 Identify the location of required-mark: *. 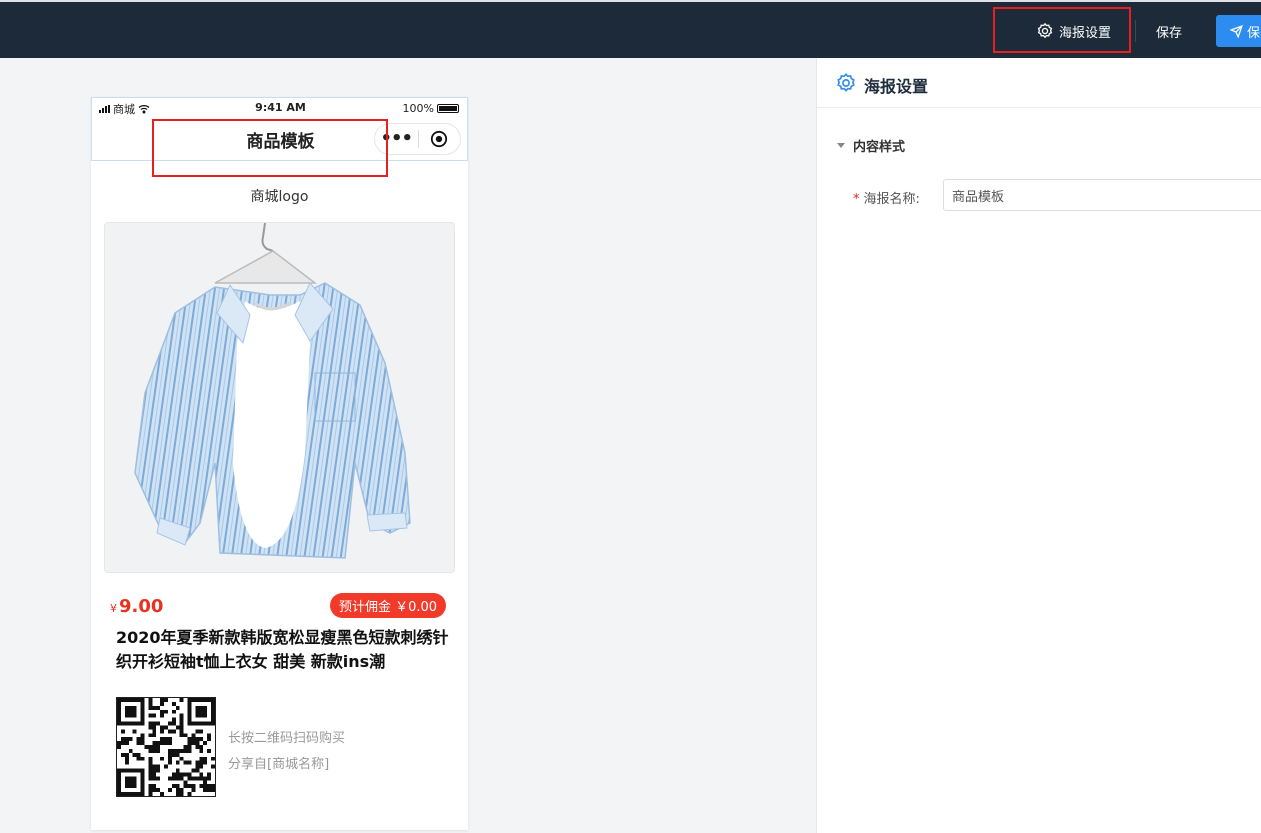
(856, 199).